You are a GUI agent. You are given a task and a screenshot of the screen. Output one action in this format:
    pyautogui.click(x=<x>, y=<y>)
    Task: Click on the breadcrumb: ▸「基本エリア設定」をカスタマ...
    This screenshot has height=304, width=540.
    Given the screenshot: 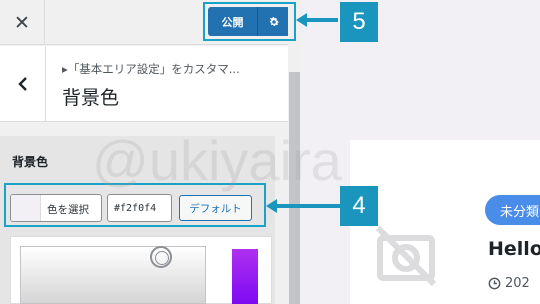 What is the action you would take?
    pyautogui.click(x=151, y=69)
    